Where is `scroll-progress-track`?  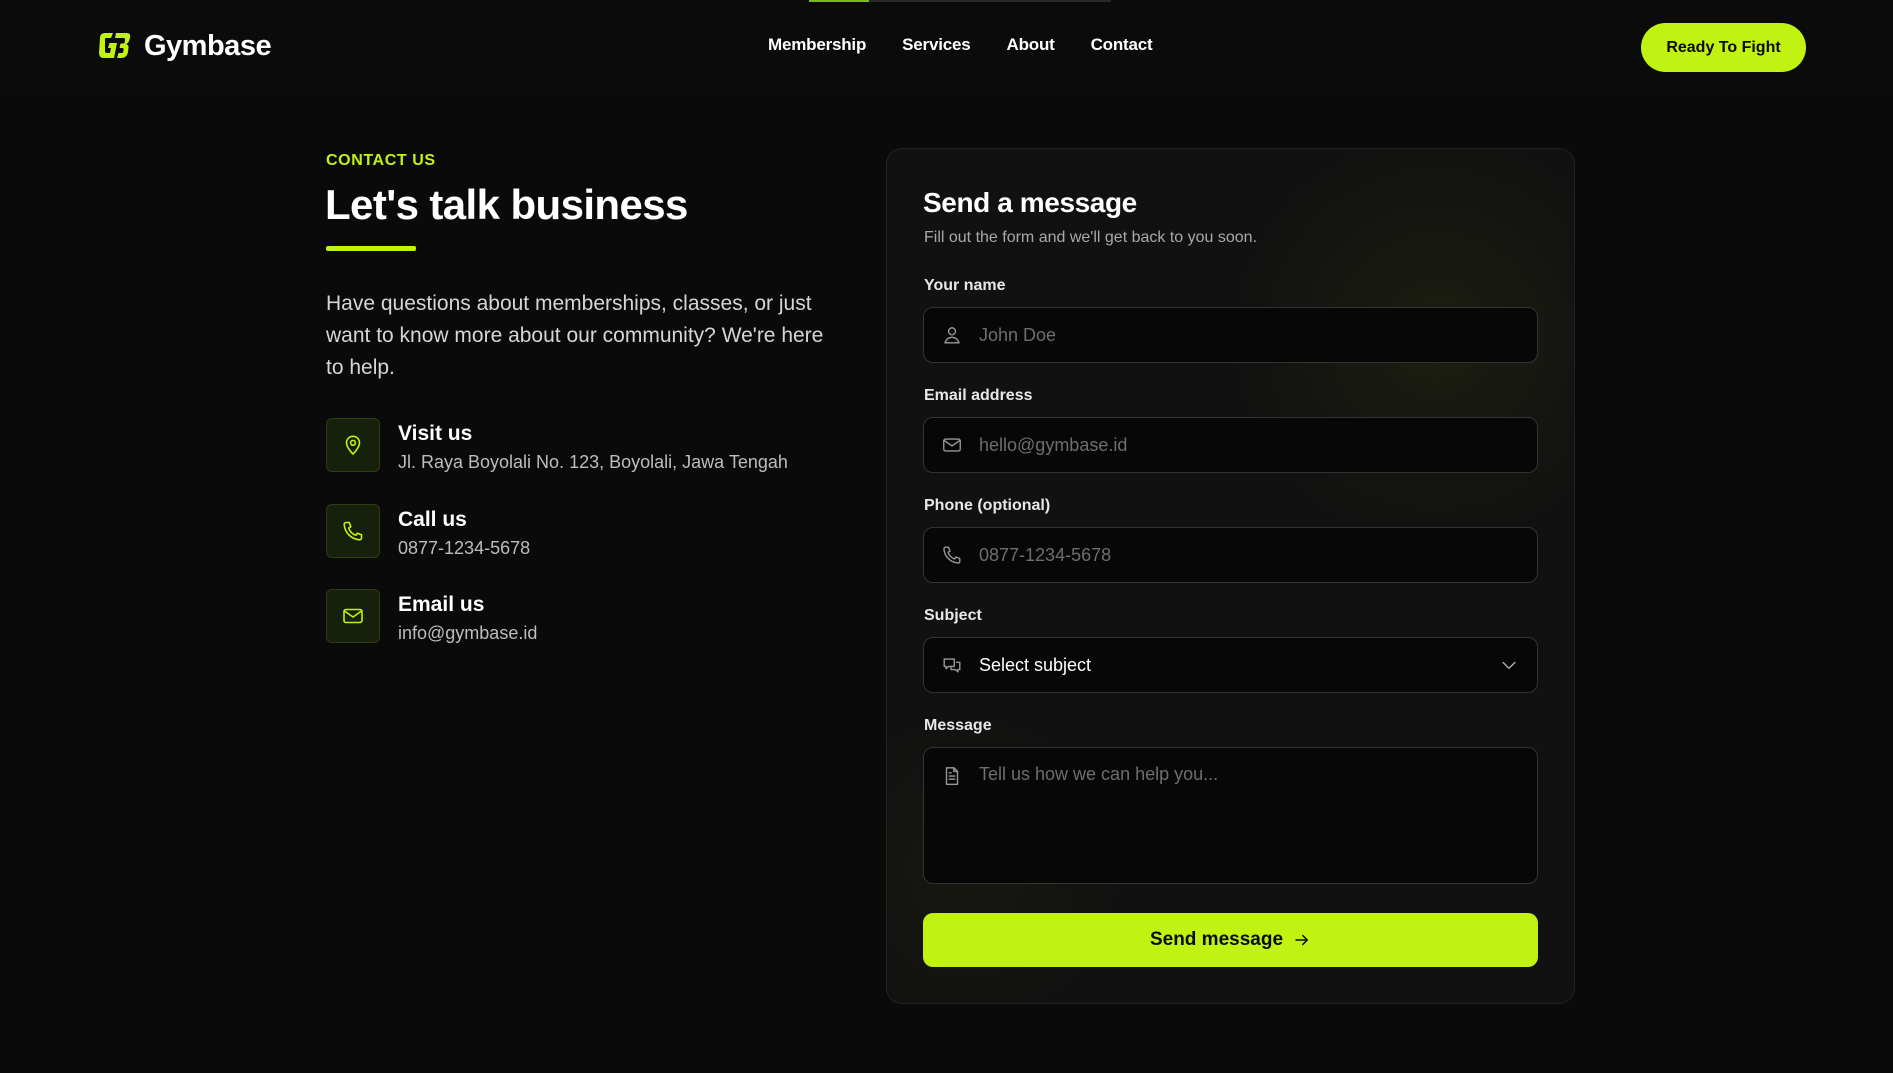
scroll-progress-track is located at coordinates (960, 1).